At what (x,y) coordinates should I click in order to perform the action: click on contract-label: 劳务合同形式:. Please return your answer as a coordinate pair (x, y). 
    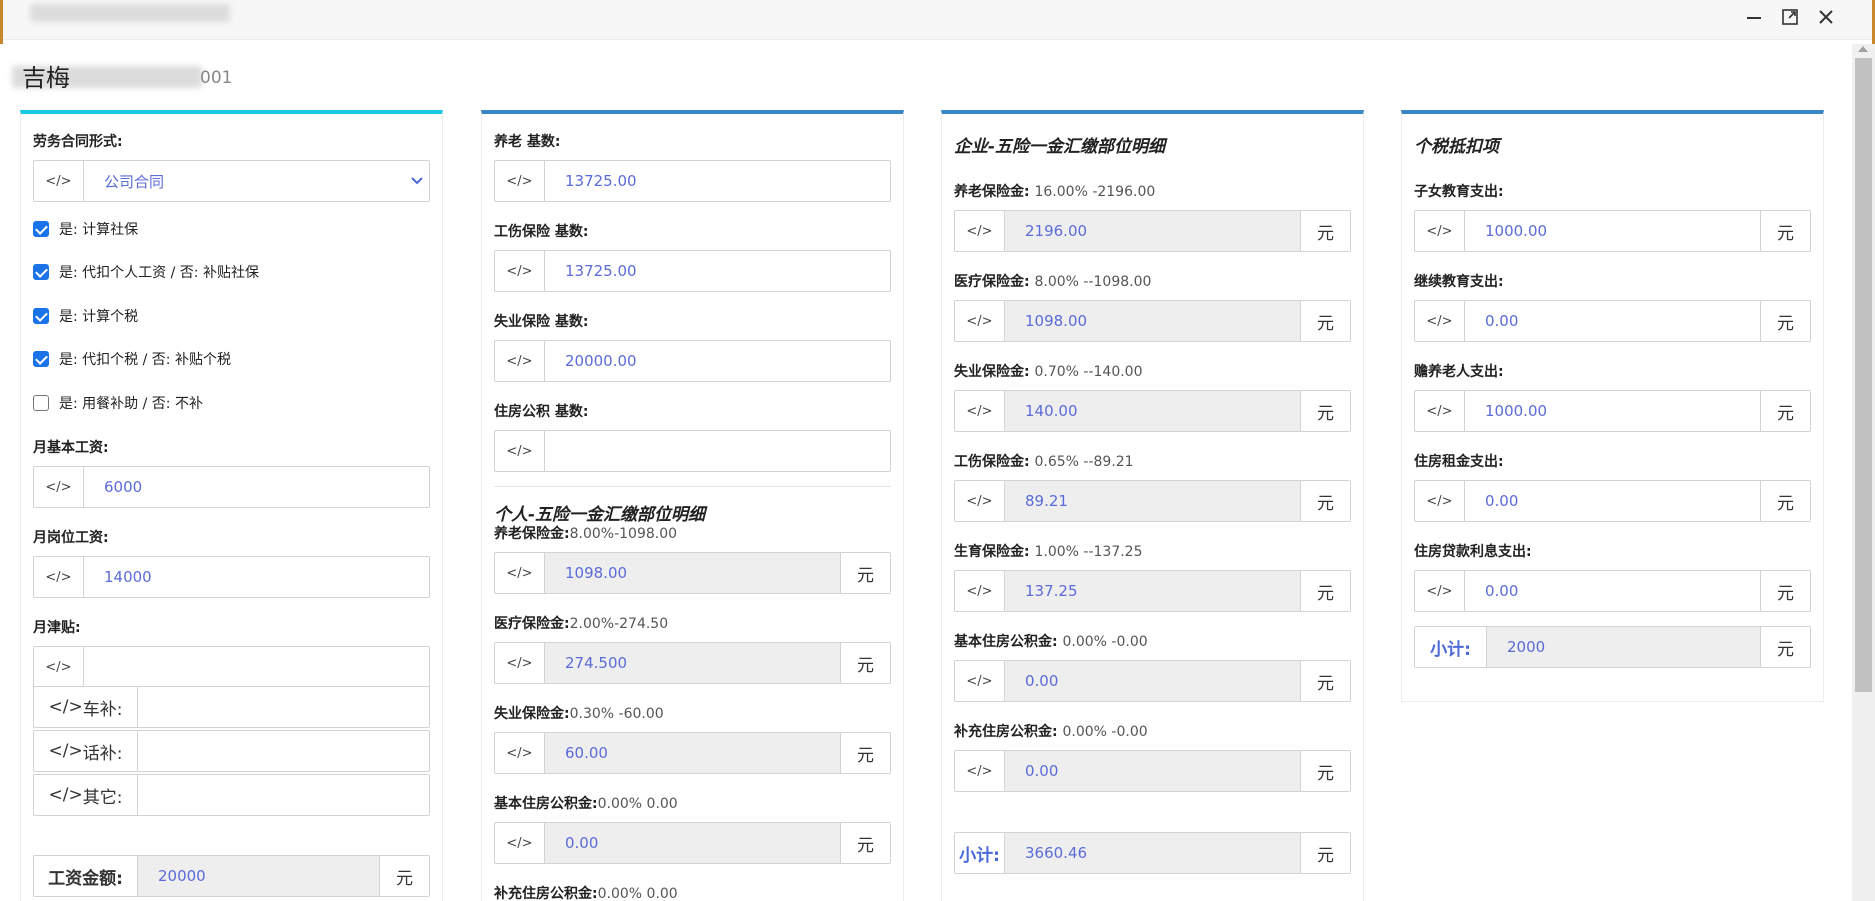
    Looking at the image, I should click on (78, 142).